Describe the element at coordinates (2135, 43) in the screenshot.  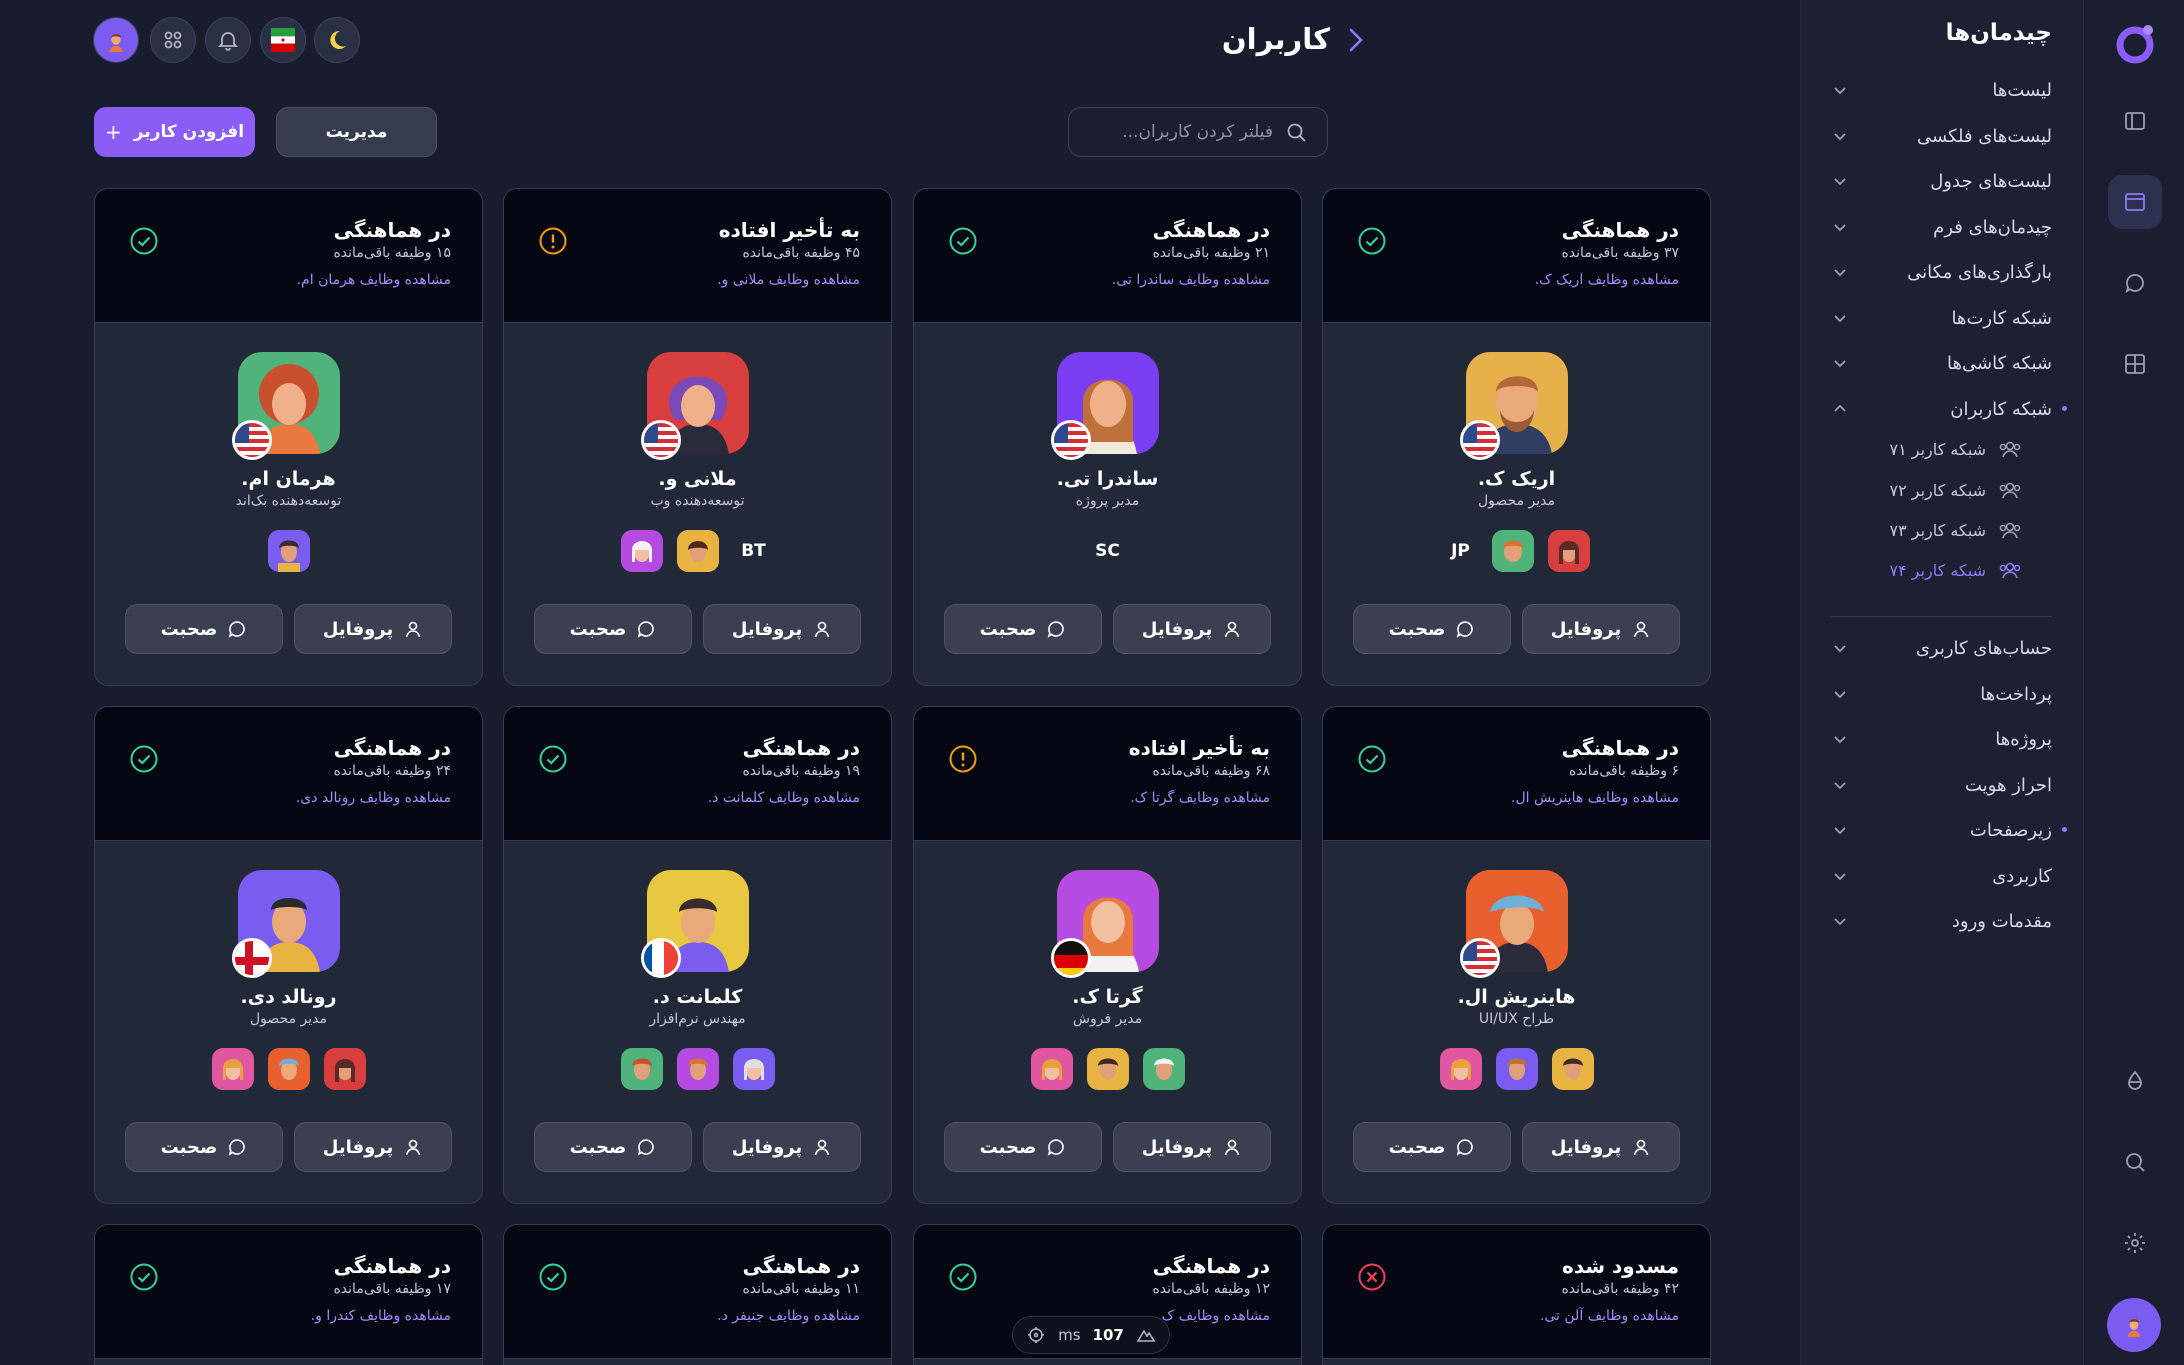
I see `app-logo-icon` at that location.